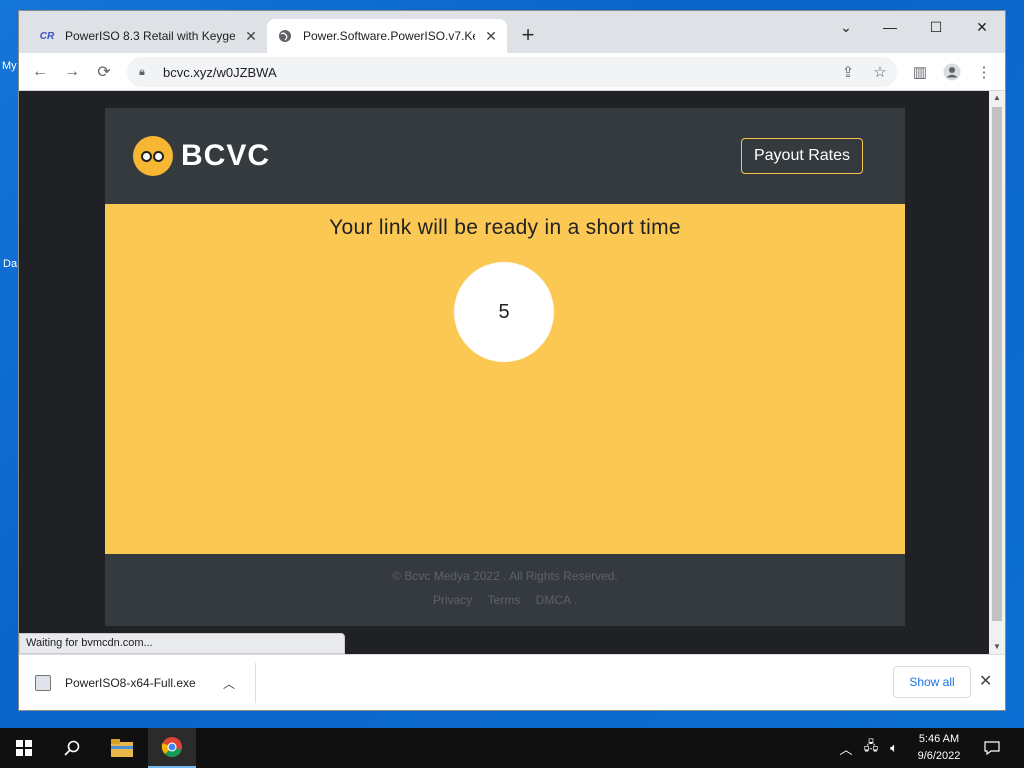 This screenshot has height=768, width=1024. What do you see at coordinates (9, 66) in the screenshot?
I see `desktop-icon-label: My` at bounding box center [9, 66].